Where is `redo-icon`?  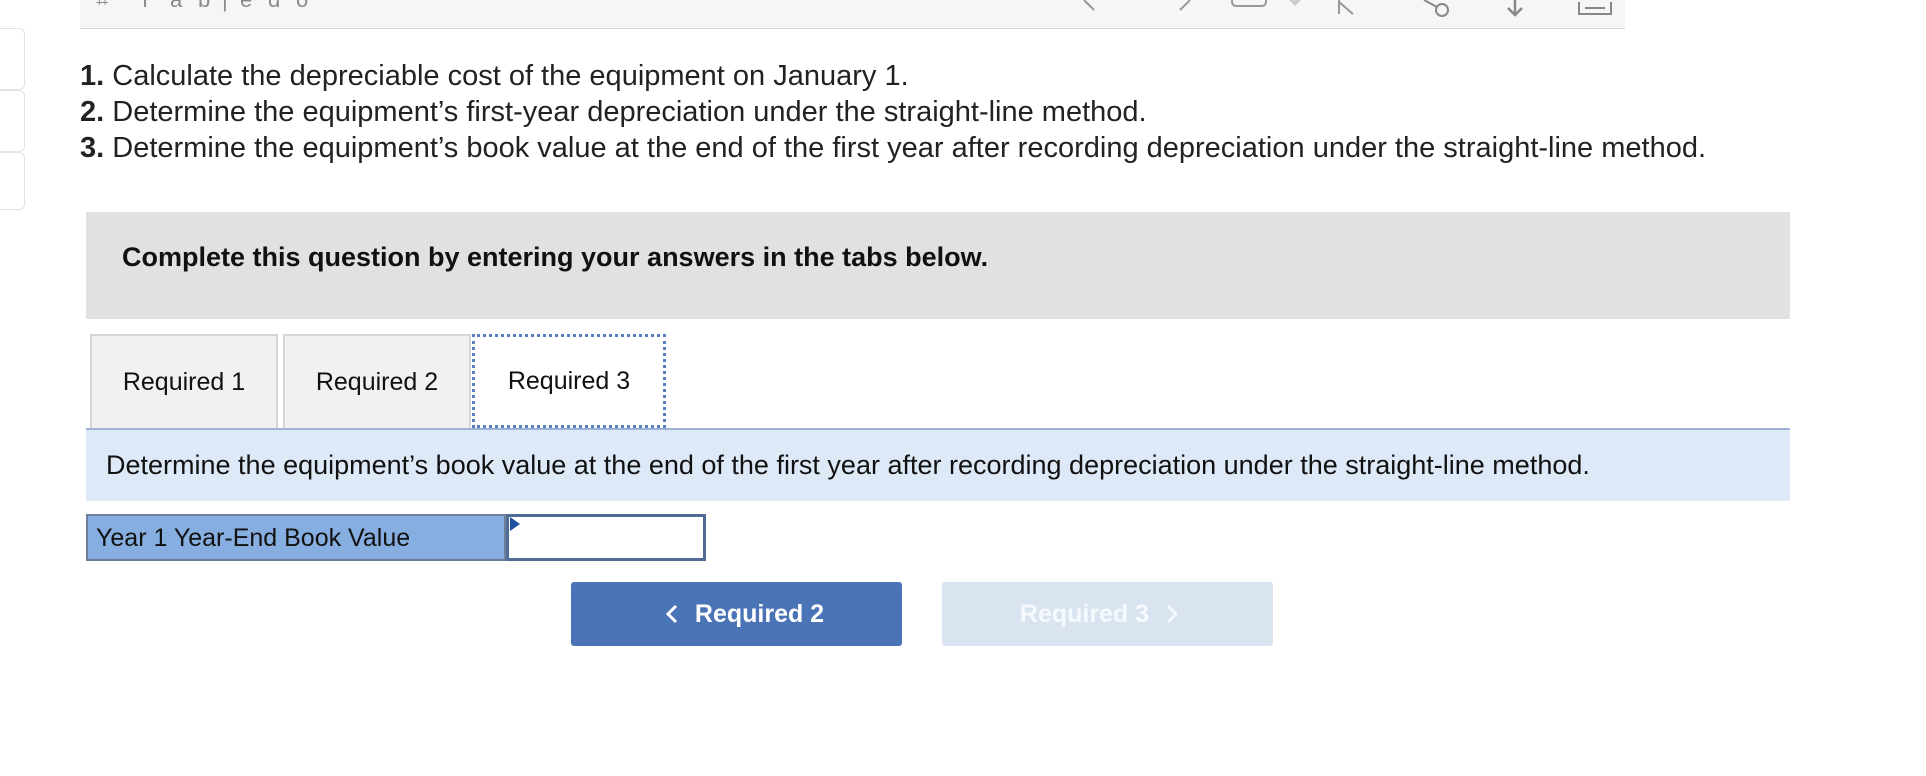 redo-icon is located at coordinates (1182, 6).